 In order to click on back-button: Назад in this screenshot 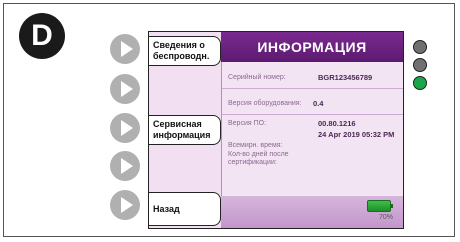, I will do `click(185, 209)`.